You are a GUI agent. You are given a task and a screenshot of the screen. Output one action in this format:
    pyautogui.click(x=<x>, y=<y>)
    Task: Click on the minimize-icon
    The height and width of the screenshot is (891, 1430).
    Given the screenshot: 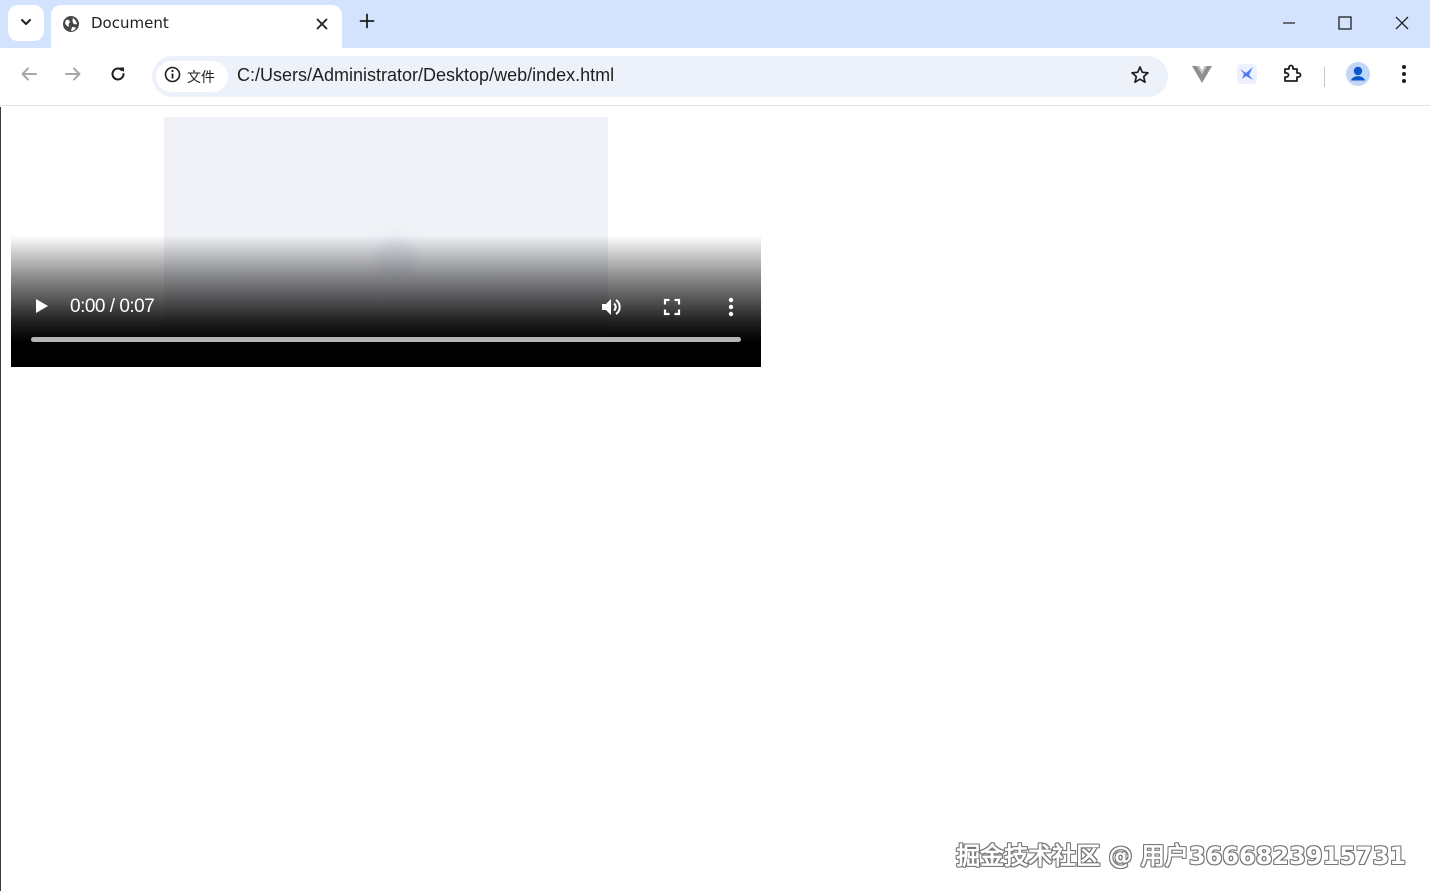 What is the action you would take?
    pyautogui.click(x=1289, y=24)
    